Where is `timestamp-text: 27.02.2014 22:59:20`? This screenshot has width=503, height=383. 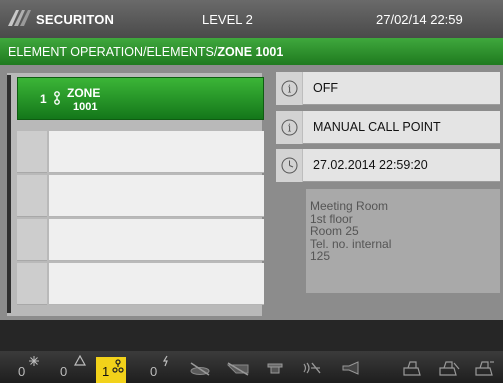
timestamp-text: 27.02.2014 22:59:20 is located at coordinates (370, 165).